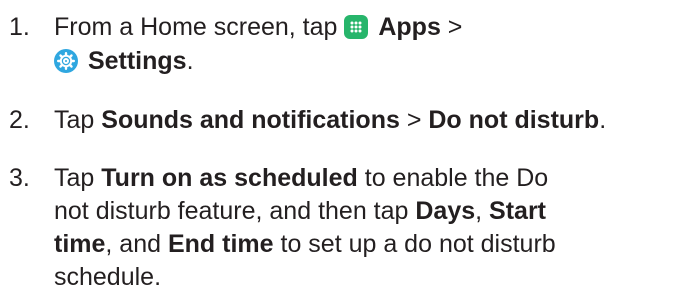  What do you see at coordinates (514, 120) in the screenshot?
I see `do-not-disturb-label: Do not disturb` at bounding box center [514, 120].